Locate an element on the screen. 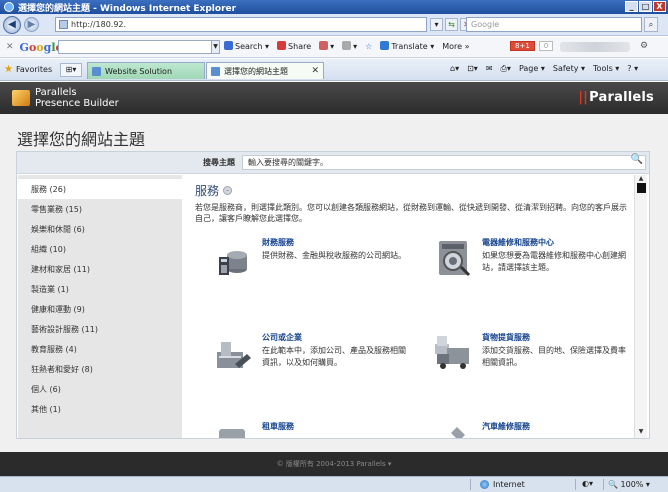 The height and width of the screenshot is (492, 668). car-rental-icon is located at coordinates (232, 433).